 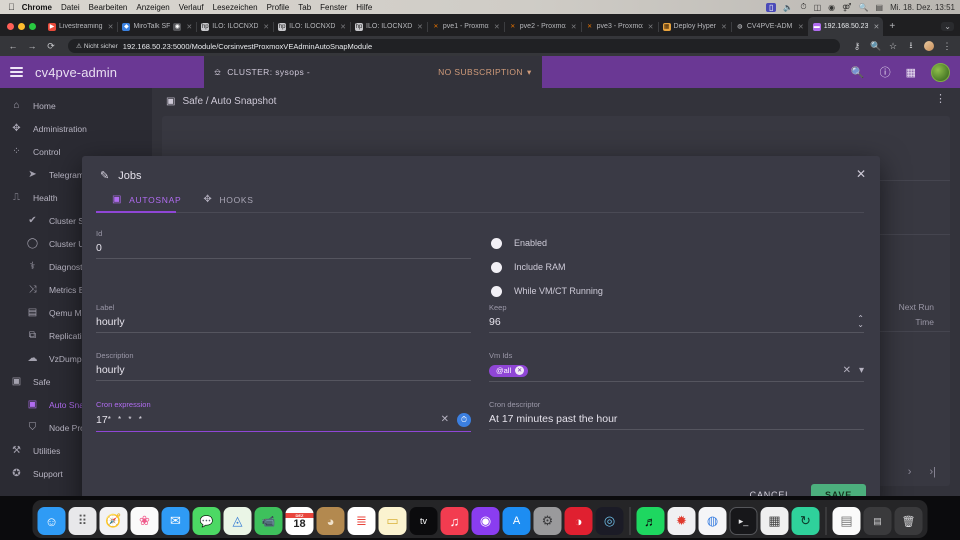 I want to click on dock-icon-finder: ☺, so click(x=51, y=521).